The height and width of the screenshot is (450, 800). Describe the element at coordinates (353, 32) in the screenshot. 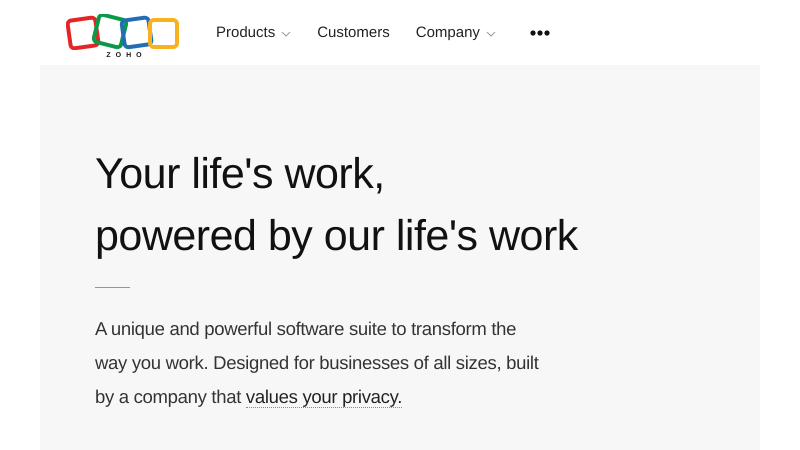

I see `nav-link: Customers` at that location.